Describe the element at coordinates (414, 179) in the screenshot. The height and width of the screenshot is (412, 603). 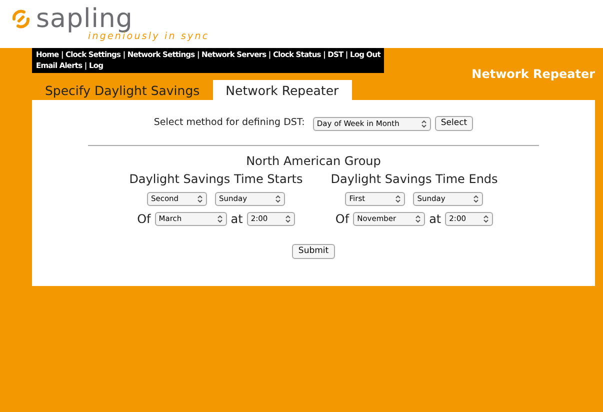
I see `section-title: Daylight Savings Time Ends` at that location.